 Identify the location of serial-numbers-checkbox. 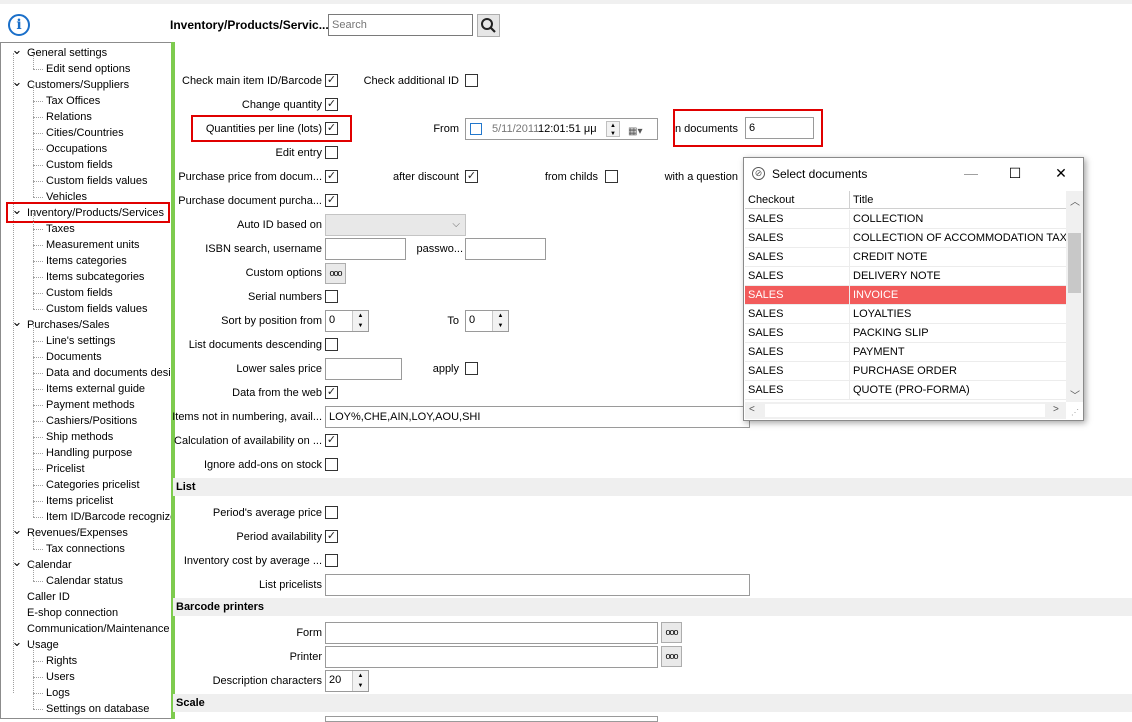
(331, 296).